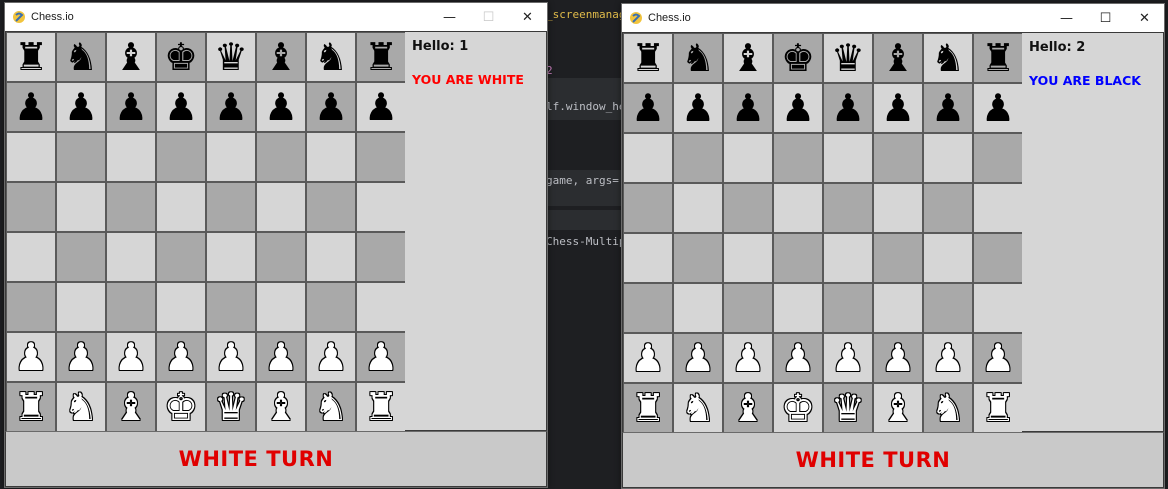 The width and height of the screenshot is (1168, 489). What do you see at coordinates (1066, 18) in the screenshot?
I see `minimize-button: —` at bounding box center [1066, 18].